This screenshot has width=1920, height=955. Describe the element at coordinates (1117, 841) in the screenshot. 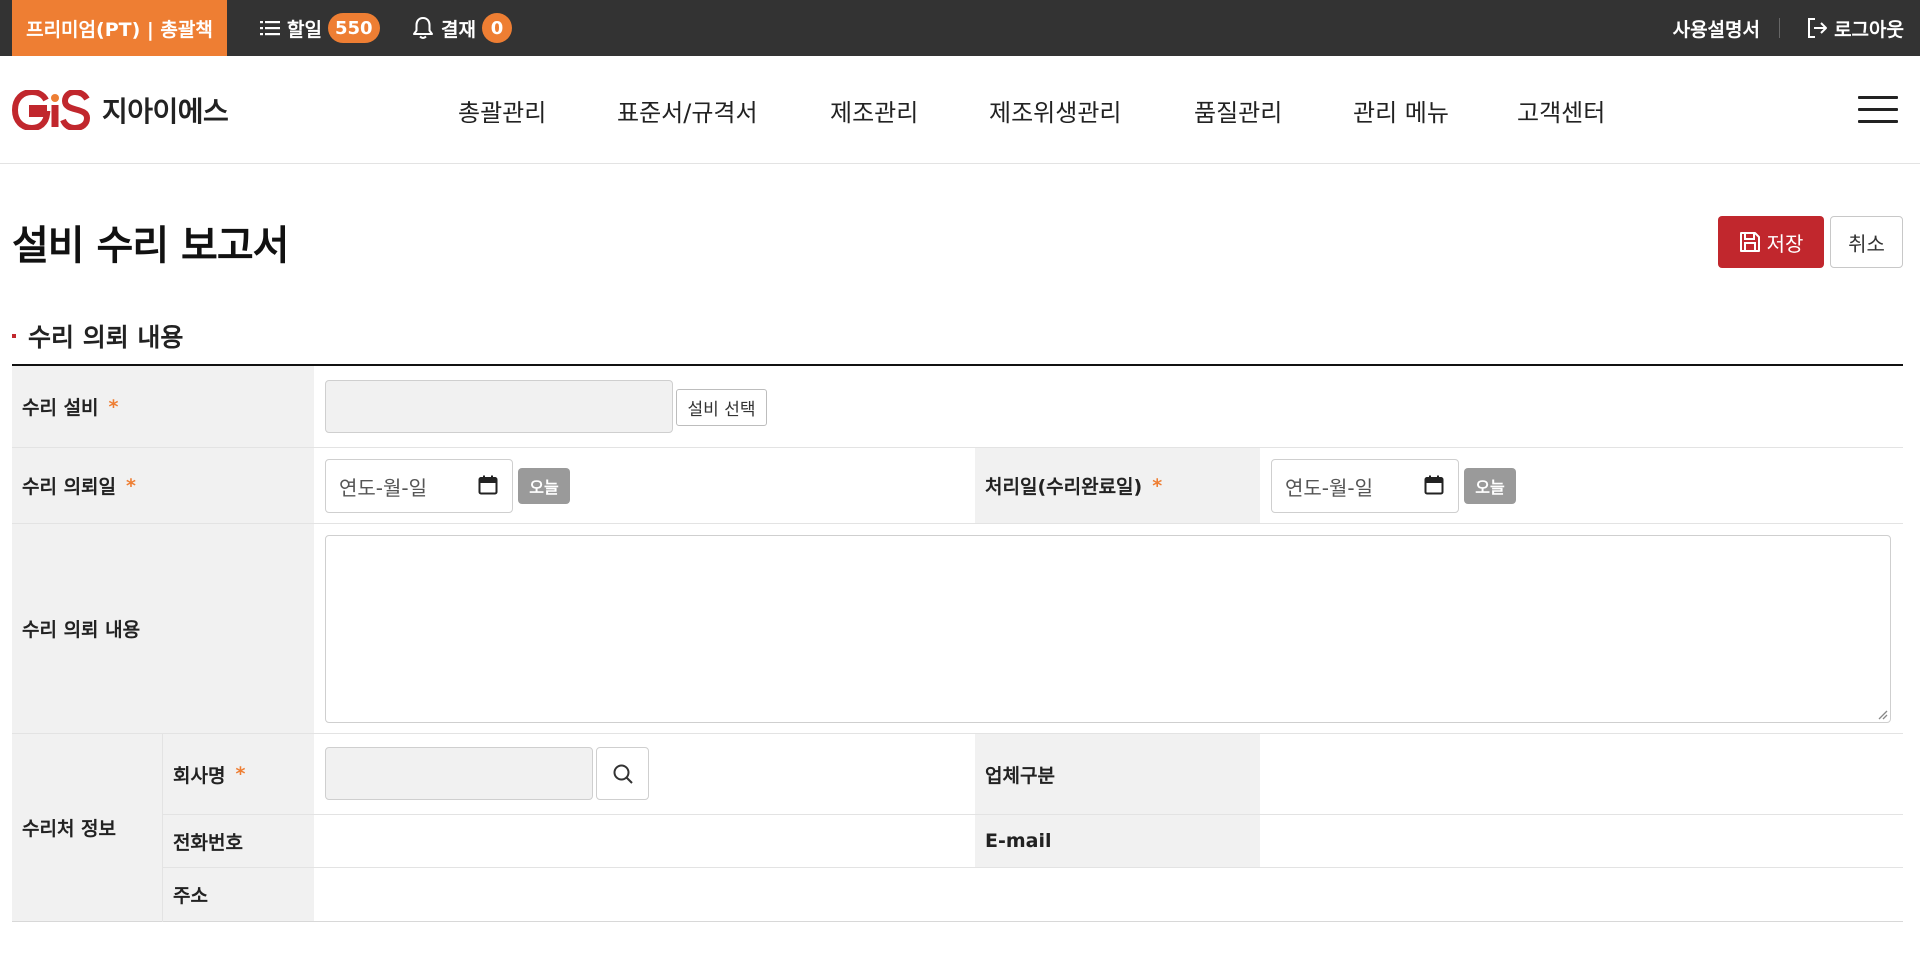

I see `email-label: E-mail` at that location.